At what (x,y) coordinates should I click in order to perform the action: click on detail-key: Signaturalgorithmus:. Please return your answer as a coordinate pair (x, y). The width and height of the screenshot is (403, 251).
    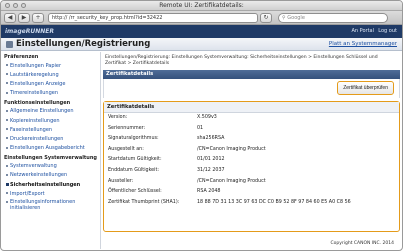
    Looking at the image, I should click on (133, 139).